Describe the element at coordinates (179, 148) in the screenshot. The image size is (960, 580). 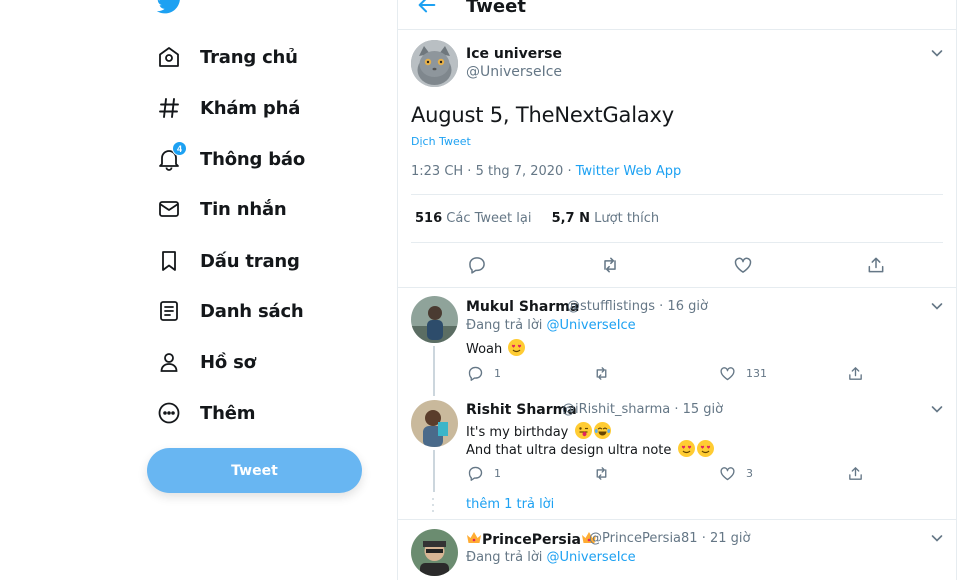
I see `notification-badge: 4` at that location.